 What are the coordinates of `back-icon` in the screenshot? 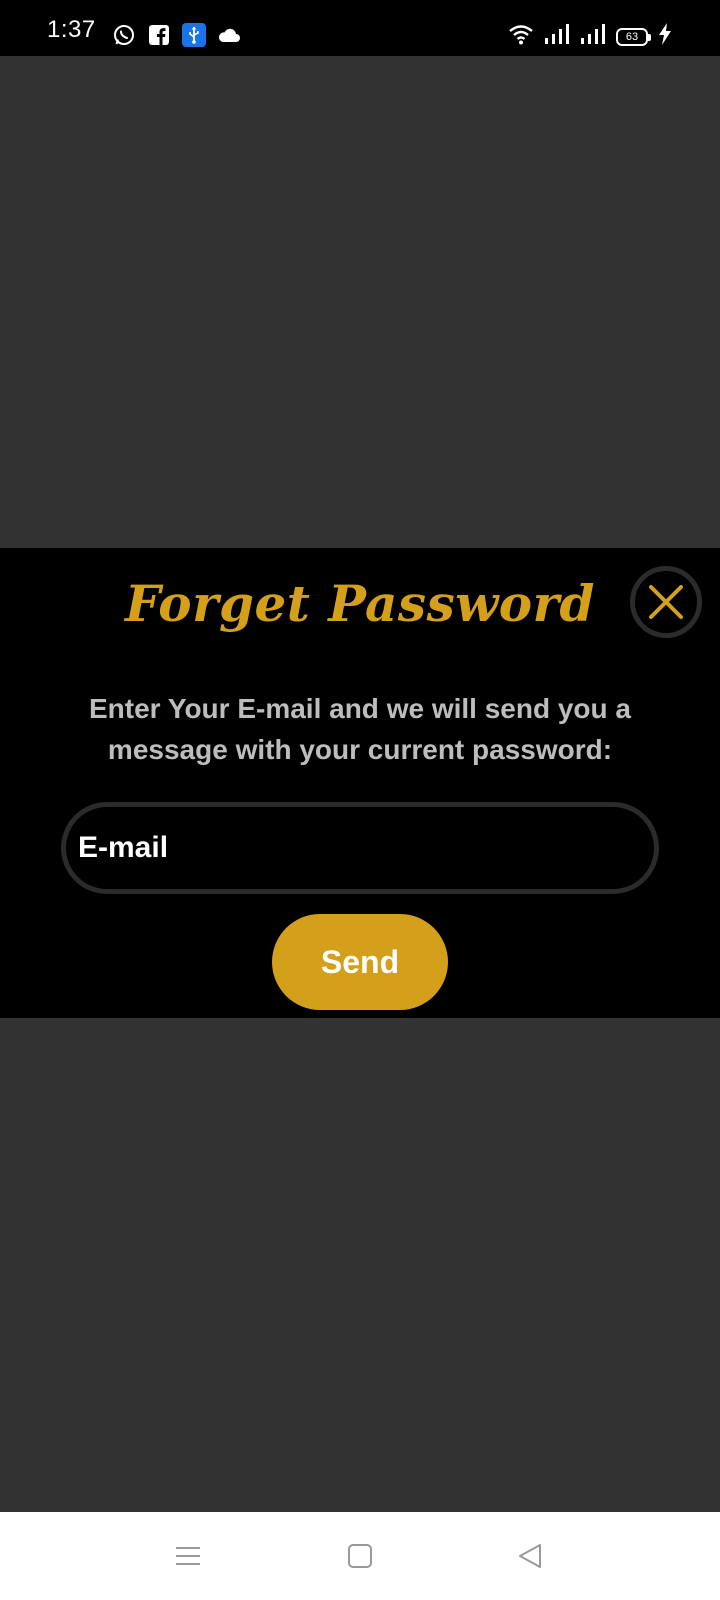 It's located at (530, 1556).